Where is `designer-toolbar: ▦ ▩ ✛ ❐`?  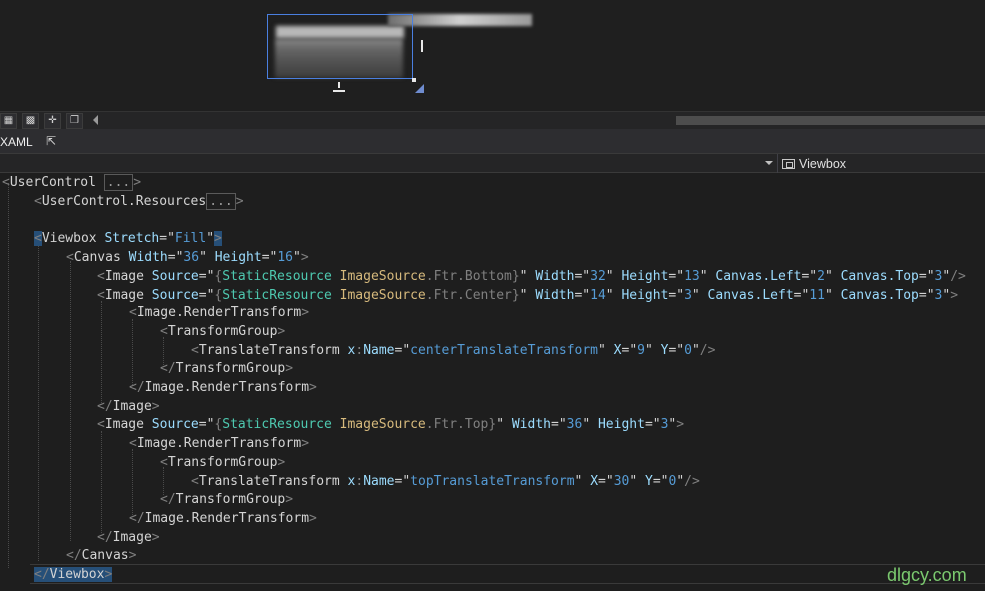
designer-toolbar: ▦ ▩ ✛ ❐ is located at coordinates (492, 120).